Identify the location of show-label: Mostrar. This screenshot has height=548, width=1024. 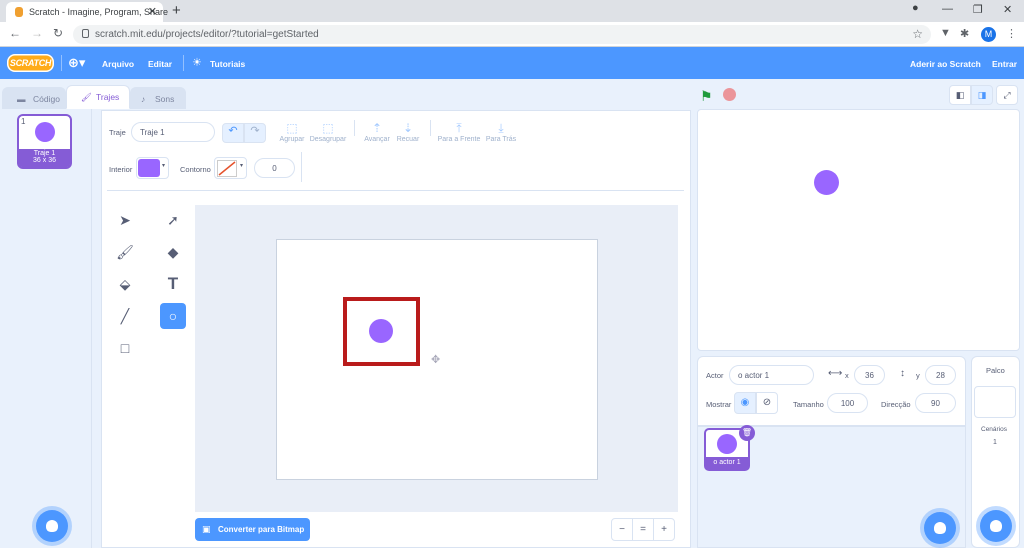
(719, 404).